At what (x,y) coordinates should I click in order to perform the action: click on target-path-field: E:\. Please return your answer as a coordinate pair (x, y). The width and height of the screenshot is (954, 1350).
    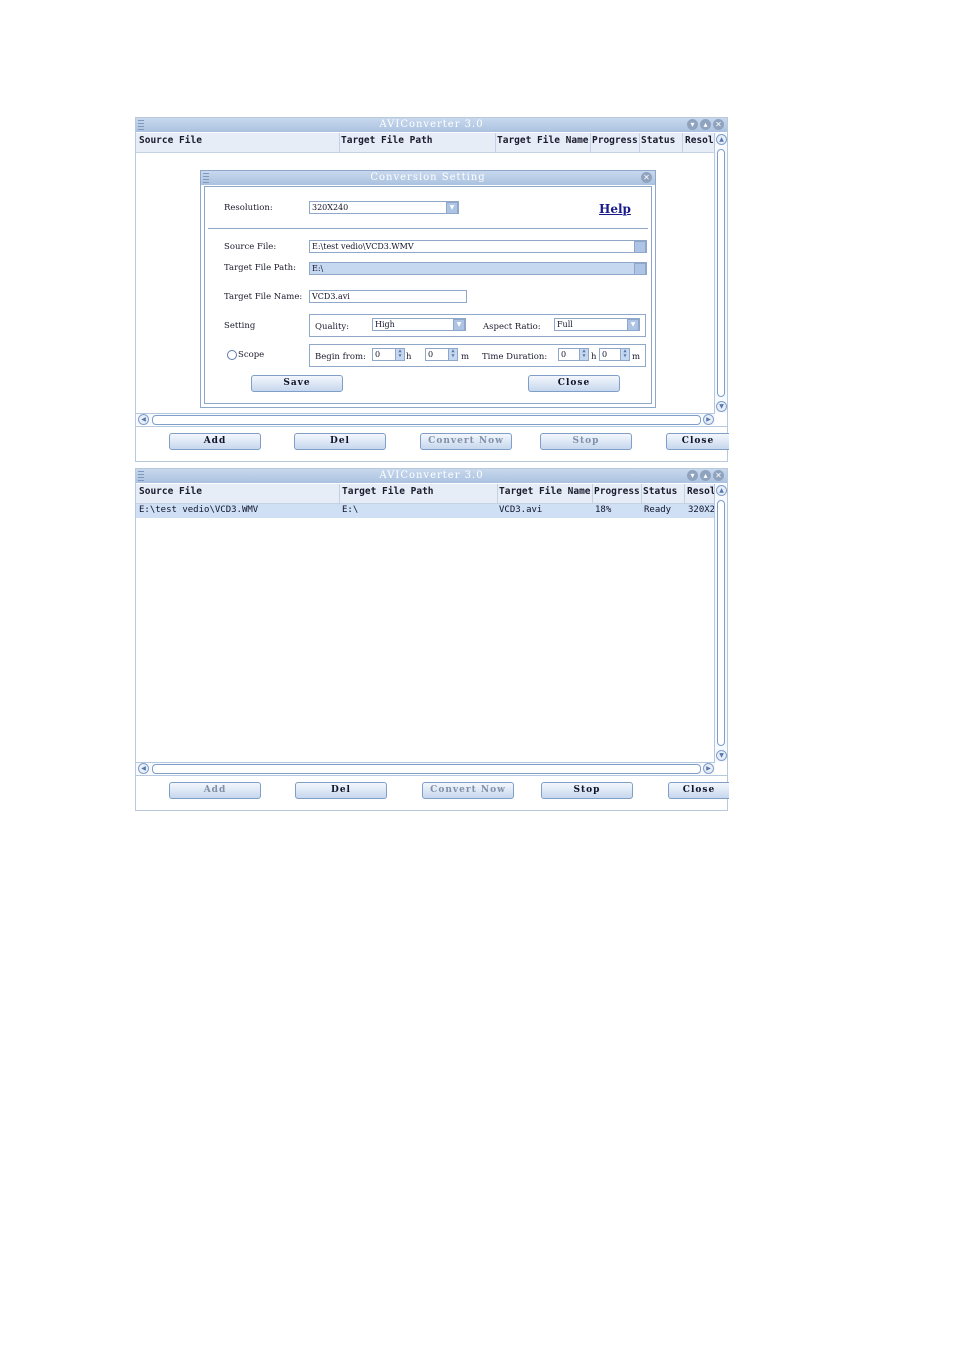
    Looking at the image, I should click on (478, 268).